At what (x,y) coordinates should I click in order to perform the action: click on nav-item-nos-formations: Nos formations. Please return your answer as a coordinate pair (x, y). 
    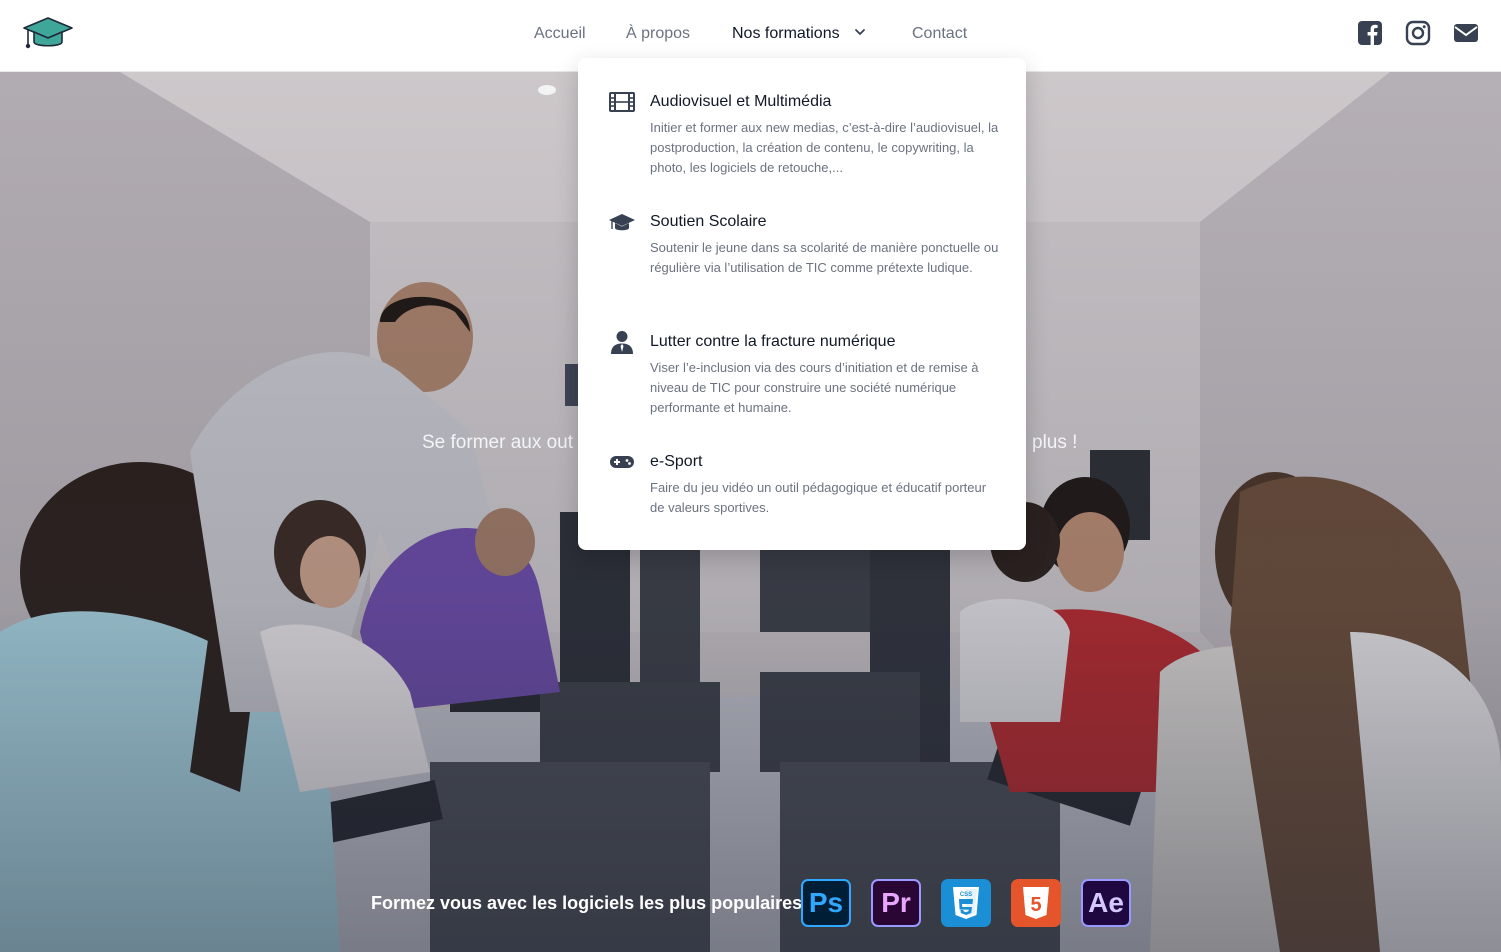
    Looking at the image, I should click on (799, 34).